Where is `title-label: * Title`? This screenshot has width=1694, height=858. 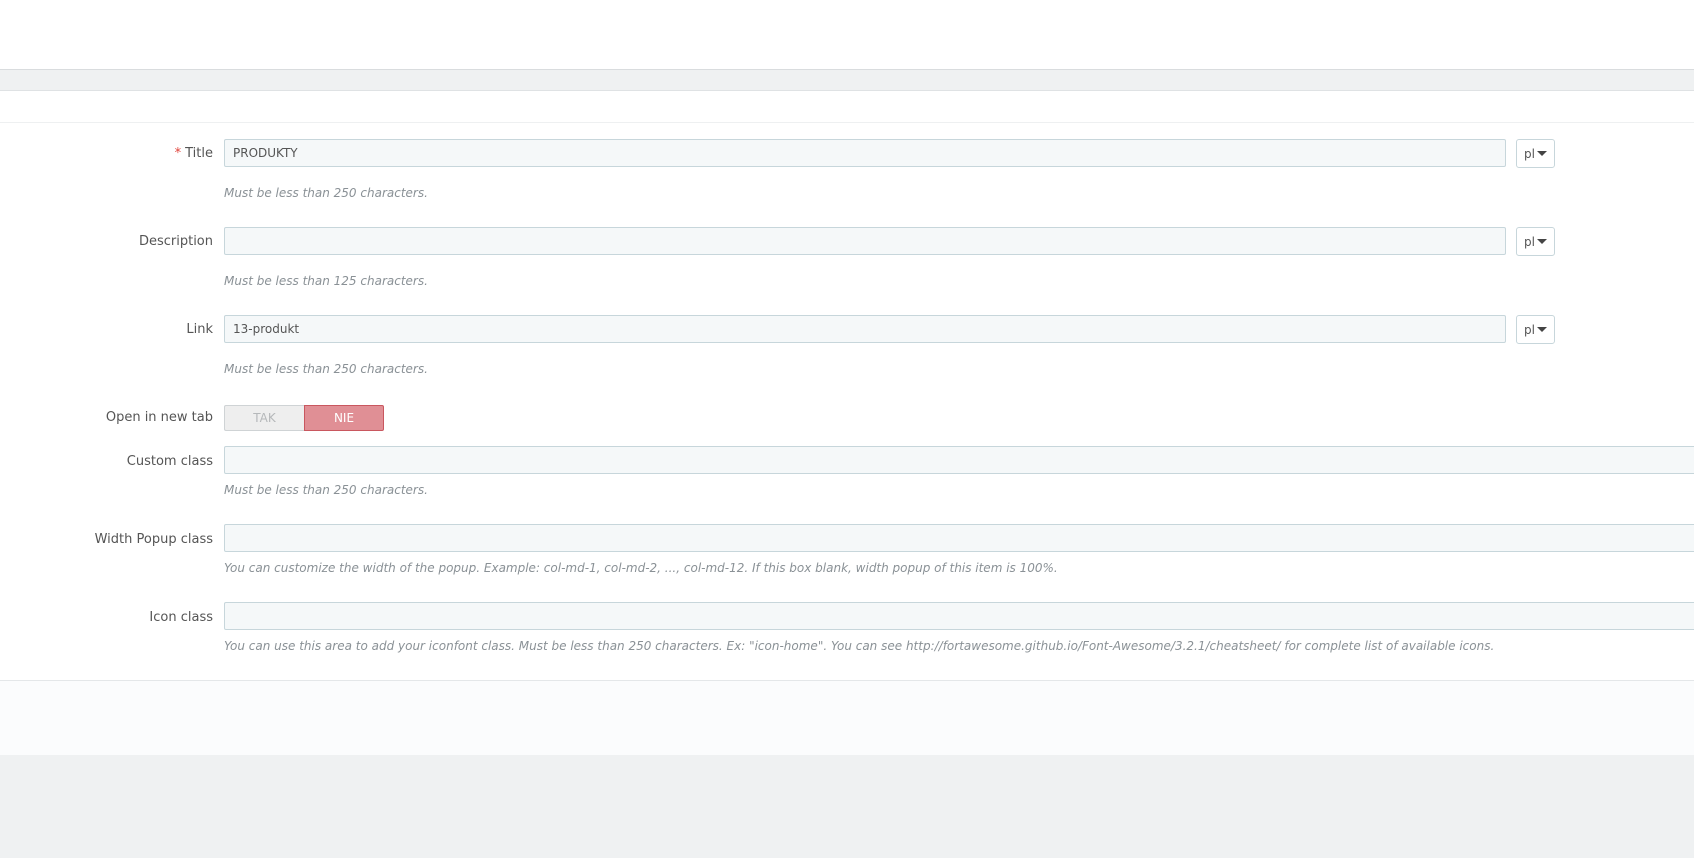 title-label: * Title is located at coordinates (194, 154).